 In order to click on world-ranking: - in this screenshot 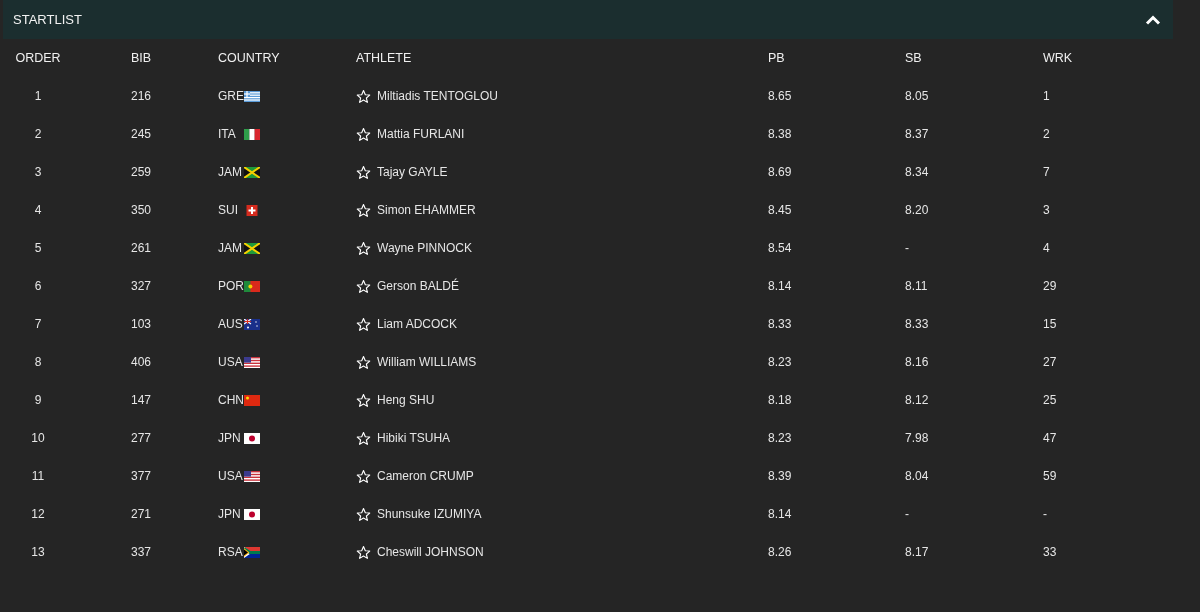, I will do `click(1045, 514)`.